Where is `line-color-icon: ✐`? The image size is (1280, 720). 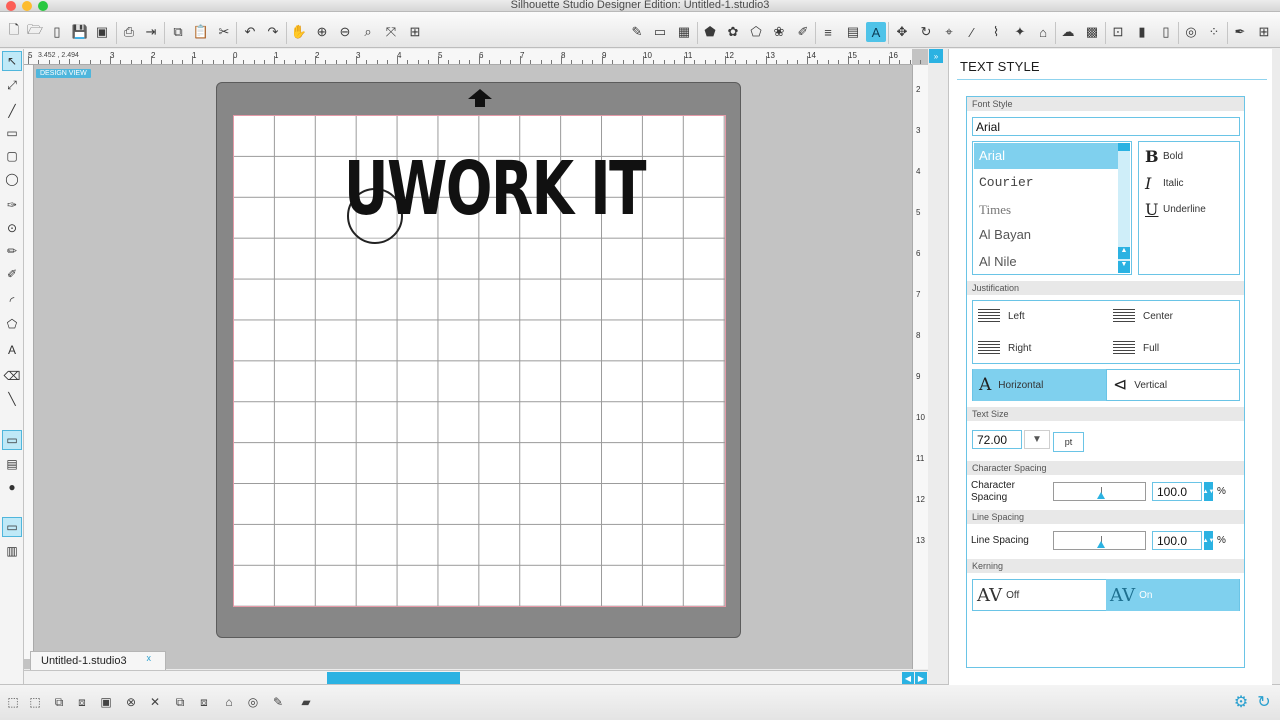
line-color-icon: ✐ is located at coordinates (803, 32).